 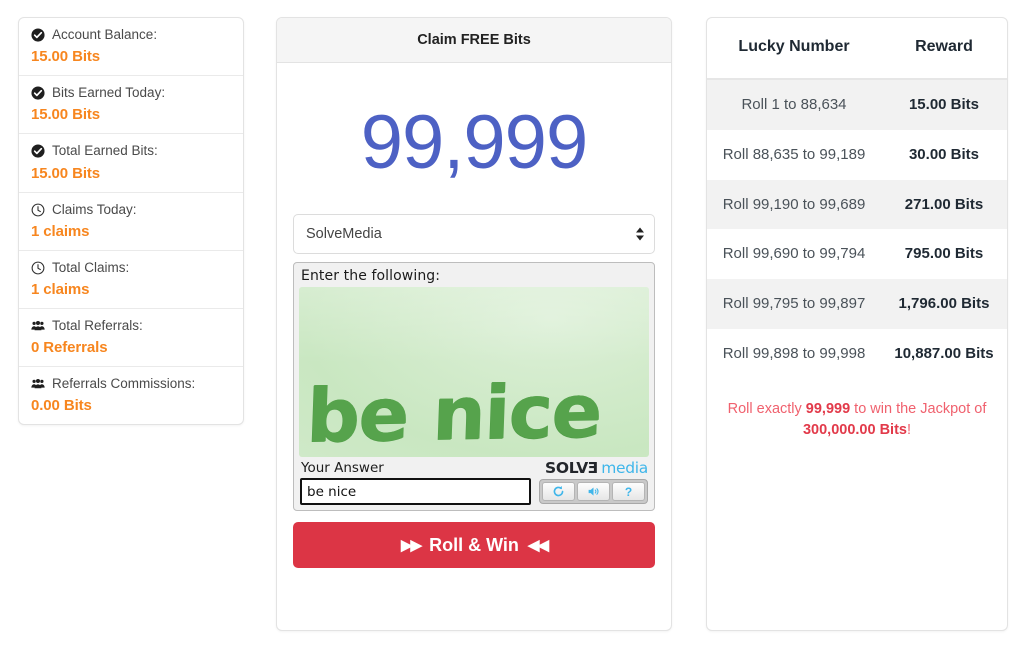 I want to click on stat-item-total-referrals: Total Referrals: 0 Referrals, so click(x=131, y=338).